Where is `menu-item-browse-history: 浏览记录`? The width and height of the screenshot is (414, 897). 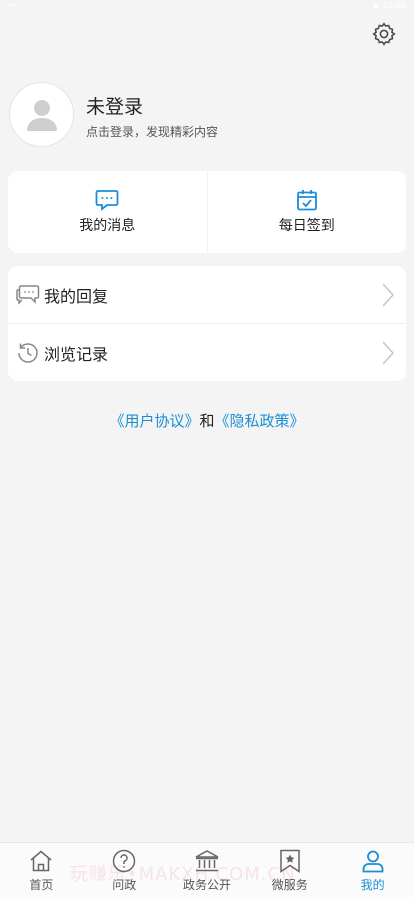 menu-item-browse-history: 浏览记录 is located at coordinates (207, 352).